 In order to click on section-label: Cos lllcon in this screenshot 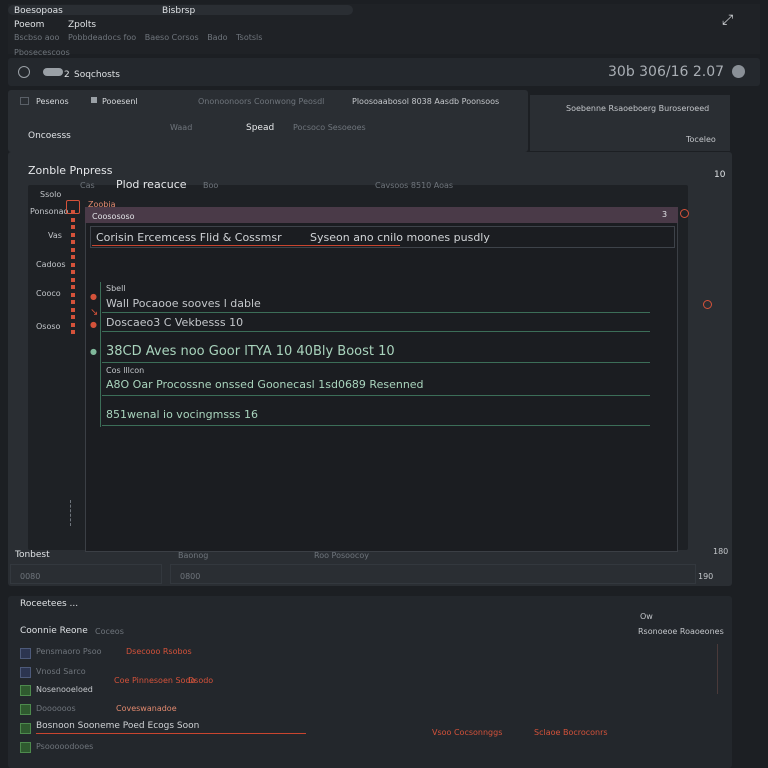, I will do `click(125, 370)`.